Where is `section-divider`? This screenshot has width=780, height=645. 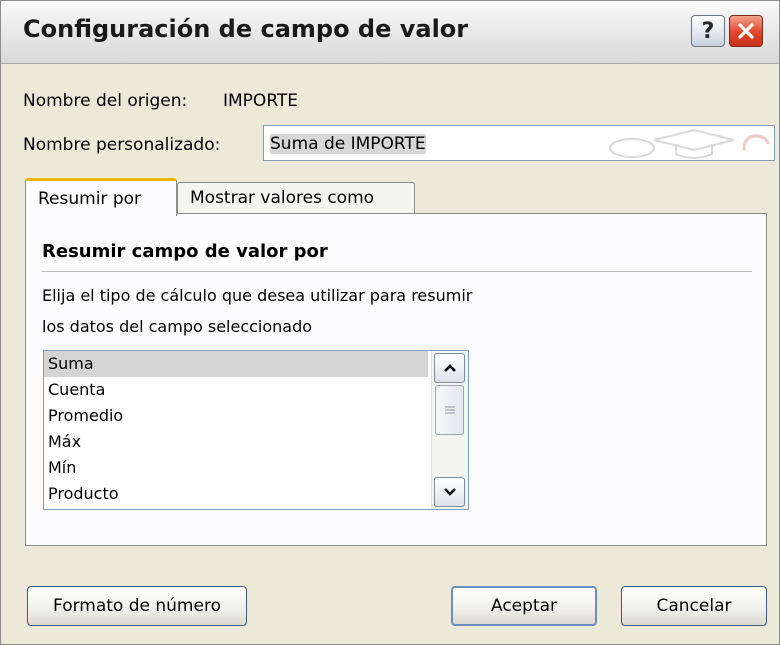 section-divider is located at coordinates (397, 271).